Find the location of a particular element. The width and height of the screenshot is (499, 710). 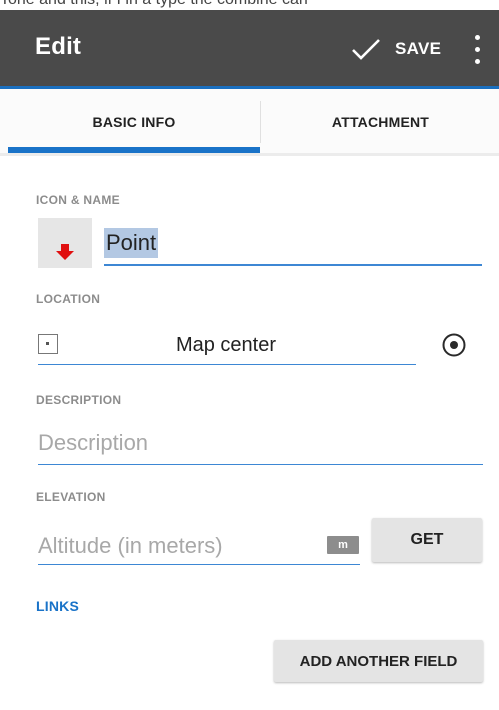

location-underline is located at coordinates (227, 364).